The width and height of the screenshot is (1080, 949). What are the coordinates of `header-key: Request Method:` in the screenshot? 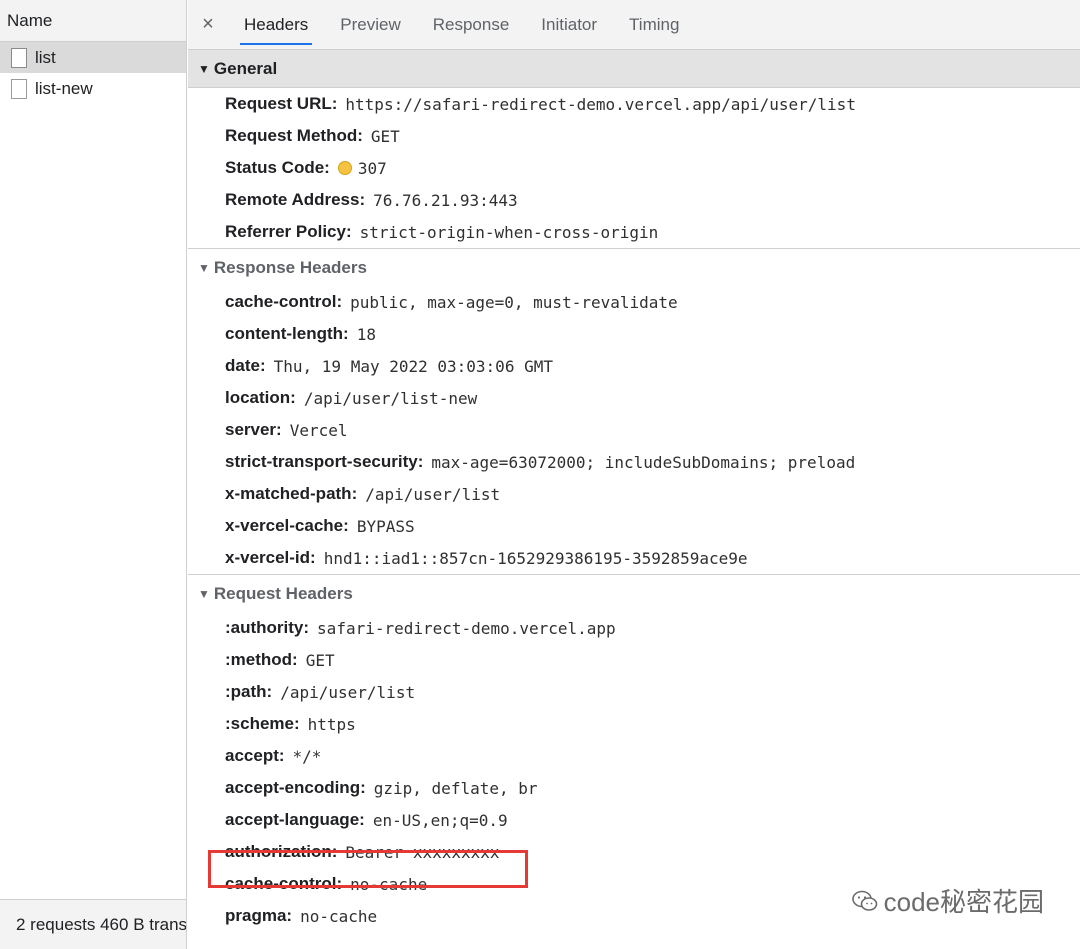 It's located at (294, 135).